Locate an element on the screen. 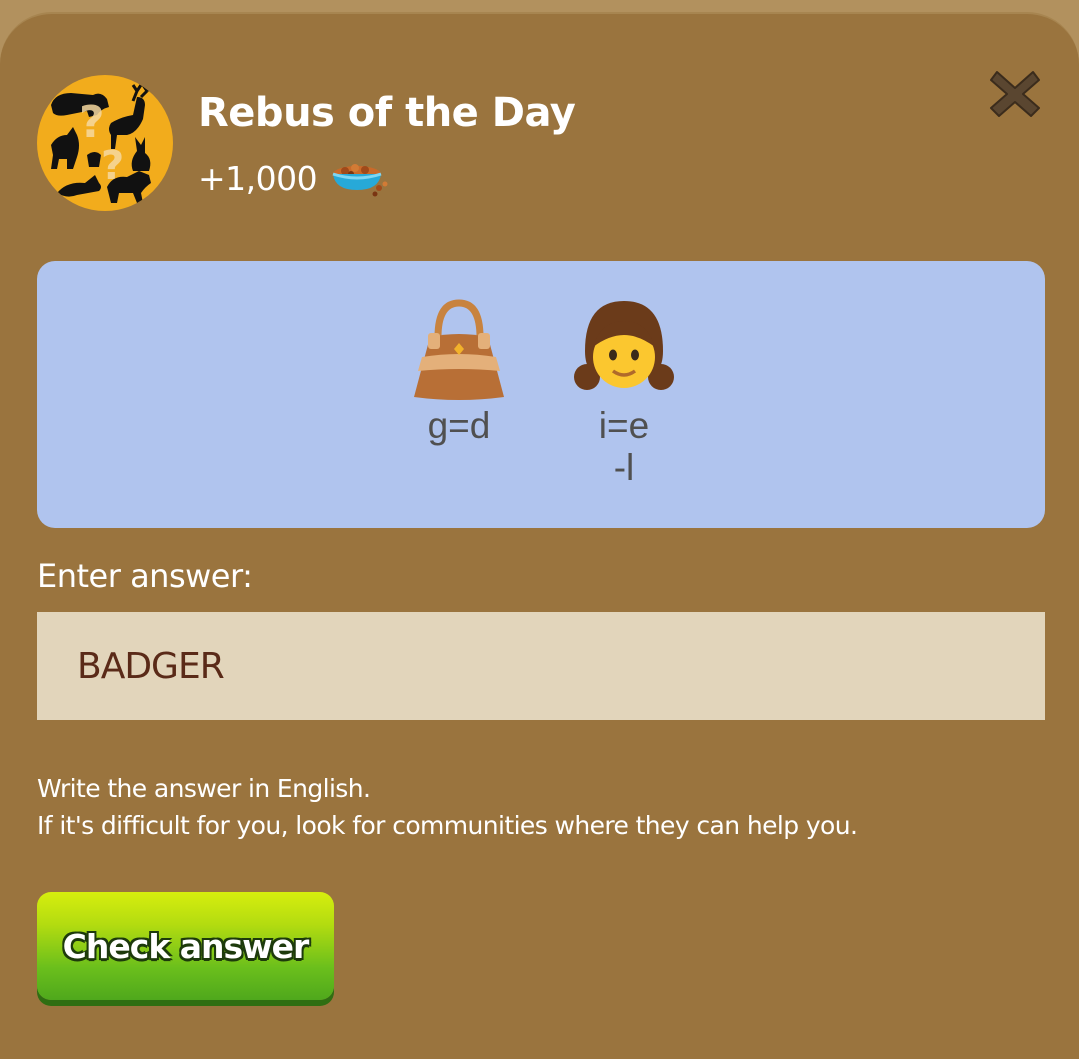 This screenshot has width=1079, height=1059. dialog-title: Rebus of the Day is located at coordinates (387, 113).